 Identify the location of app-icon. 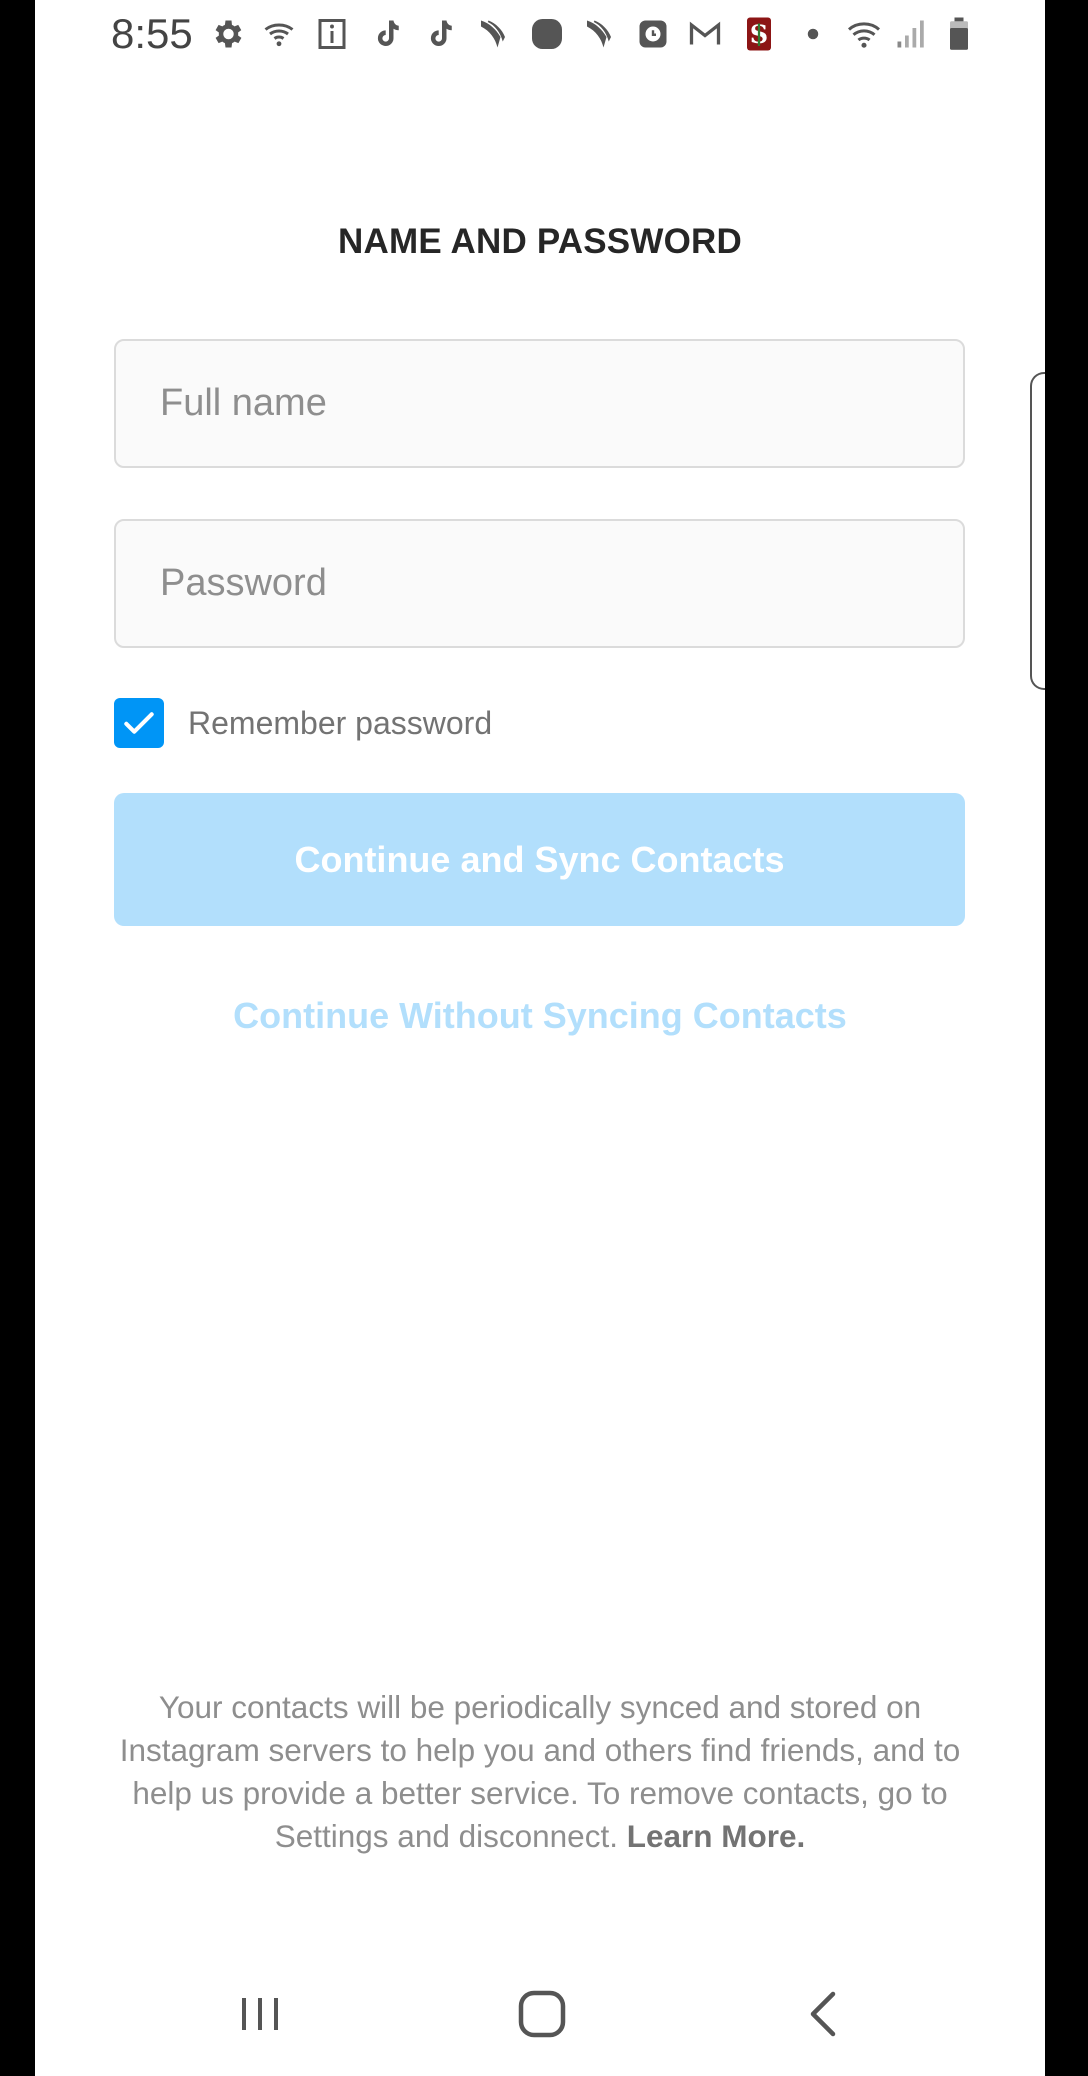
(547, 34).